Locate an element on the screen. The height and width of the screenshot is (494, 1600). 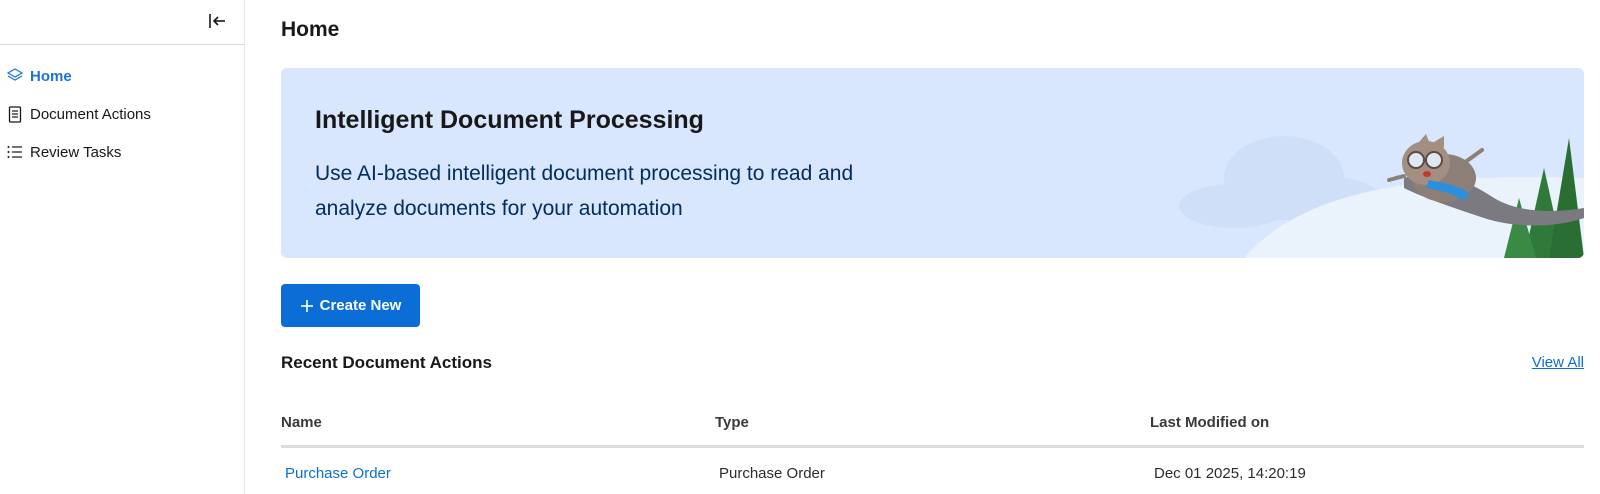
sidebar-item-home: Home is located at coordinates (122, 76).